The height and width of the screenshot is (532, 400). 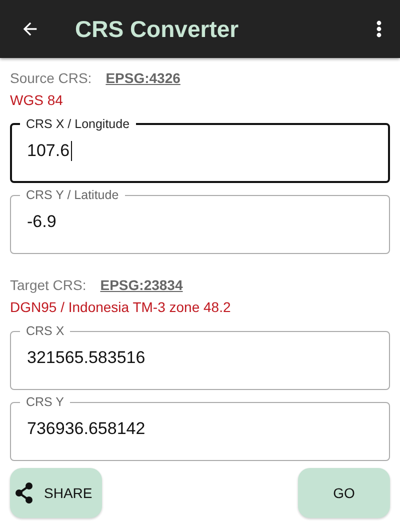 What do you see at coordinates (157, 29) in the screenshot?
I see `app-title: CRS Converter` at bounding box center [157, 29].